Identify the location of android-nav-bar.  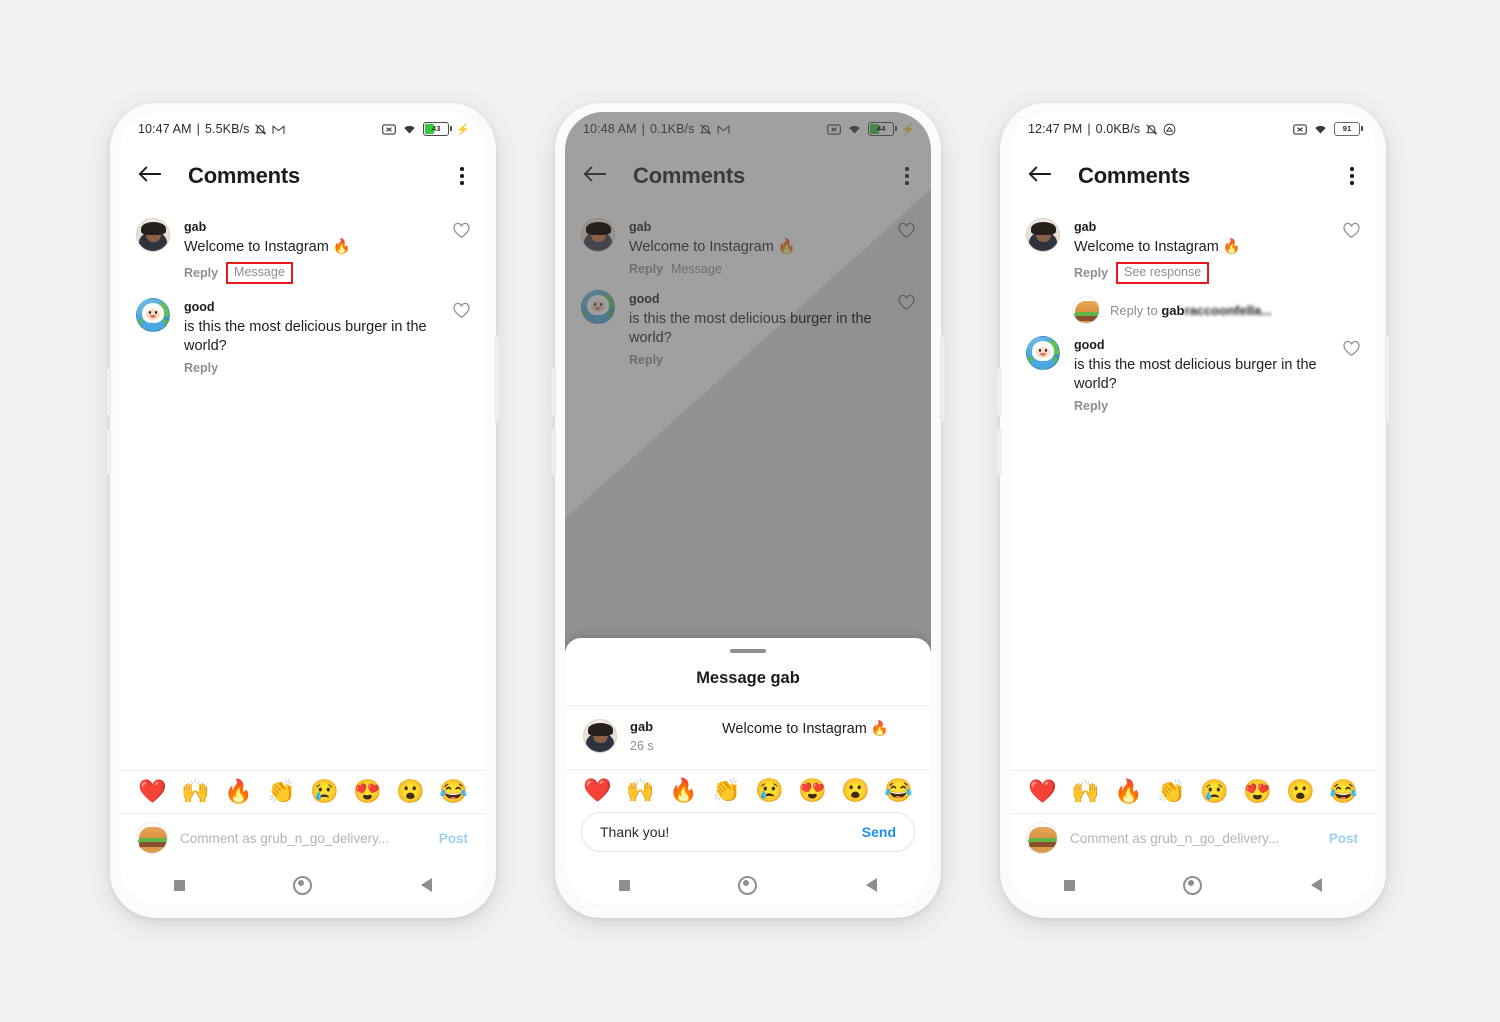
(303, 885).